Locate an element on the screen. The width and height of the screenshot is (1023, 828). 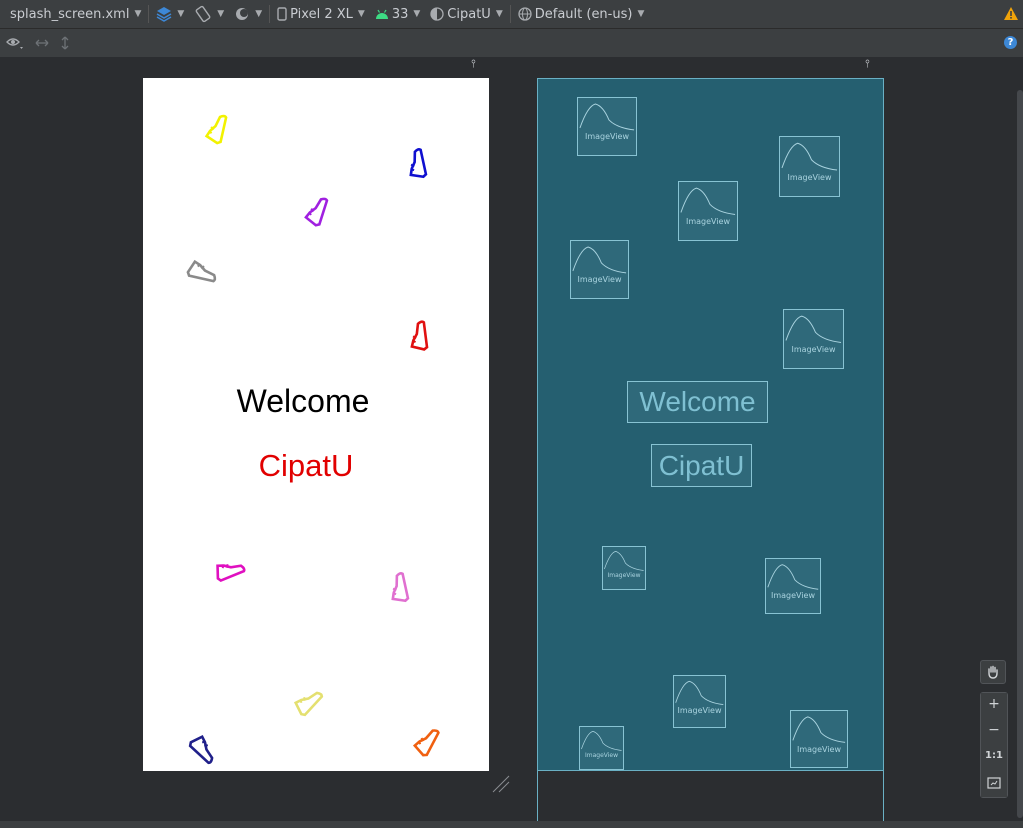
globe-icon is located at coordinates (525, 14).